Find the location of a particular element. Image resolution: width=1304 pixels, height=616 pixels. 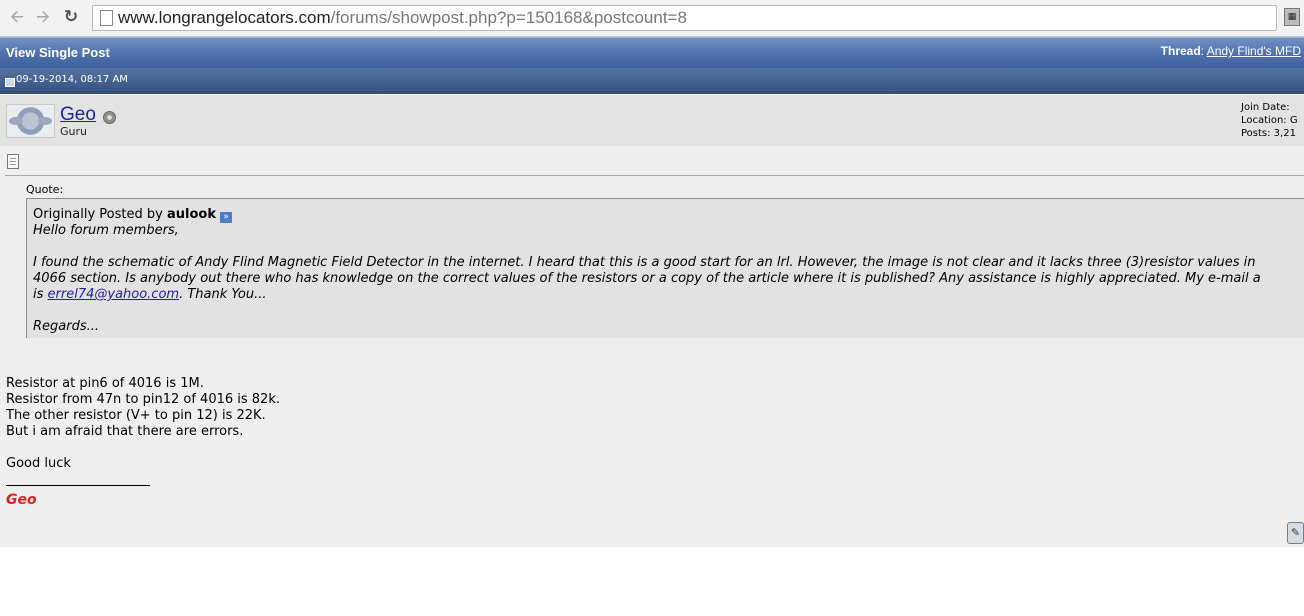

document-icon is located at coordinates (13, 161).